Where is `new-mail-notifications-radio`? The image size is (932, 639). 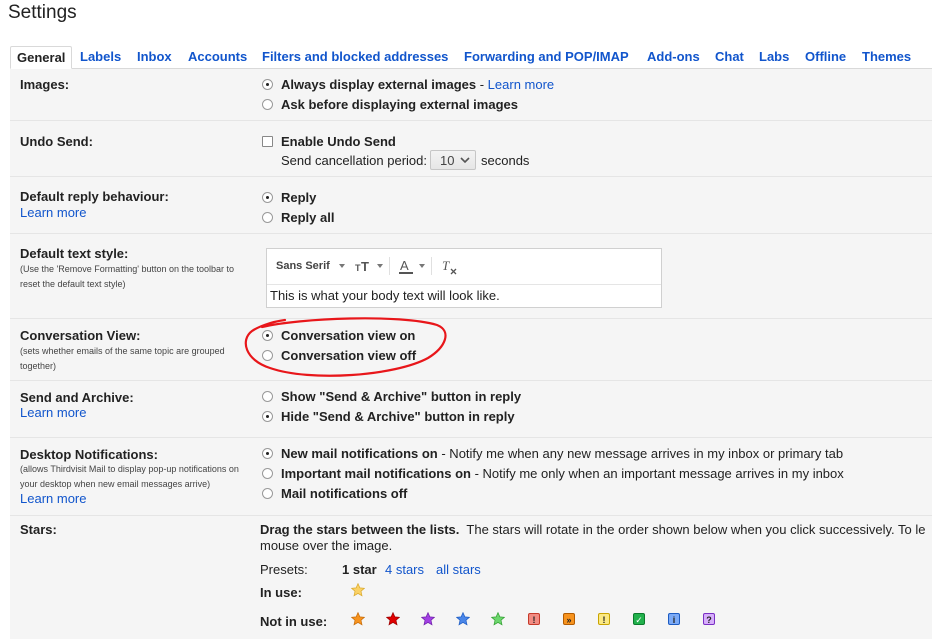
new-mail-notifications-radio is located at coordinates (267, 453).